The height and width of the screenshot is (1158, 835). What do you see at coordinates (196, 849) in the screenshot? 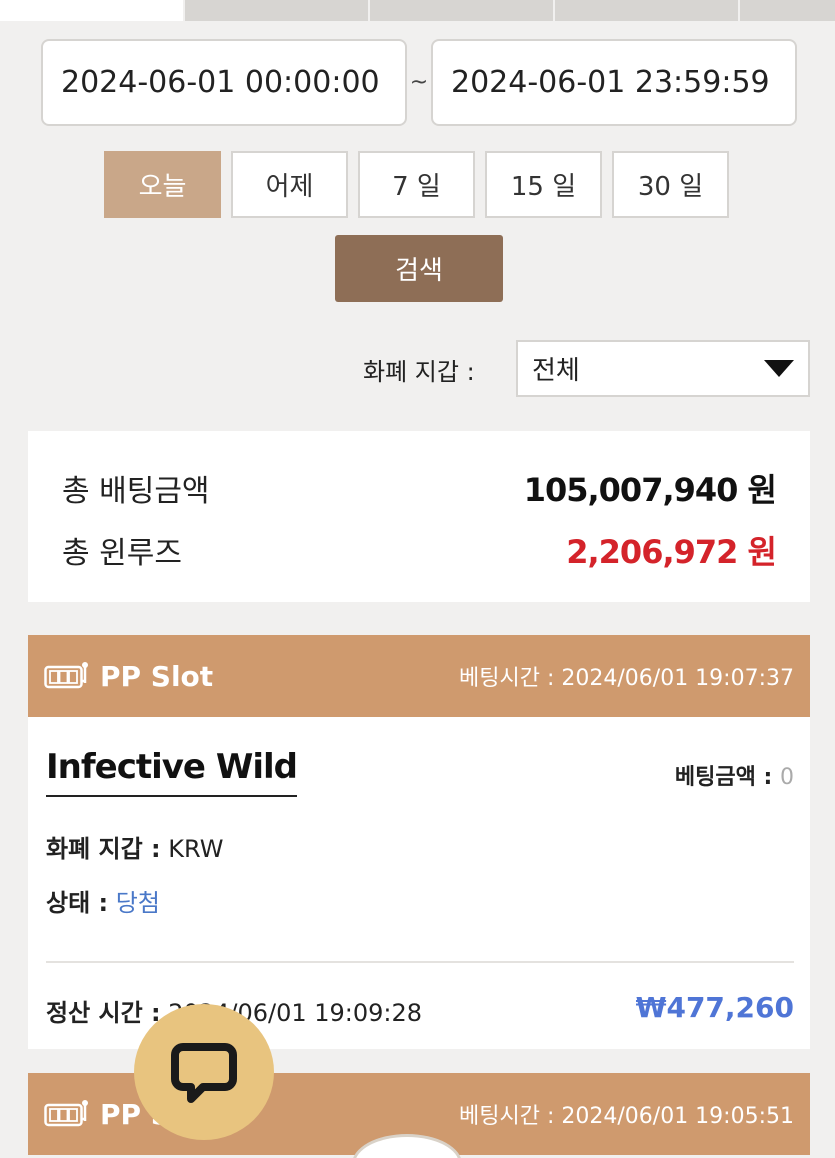
I see `wallet-value: KRW` at bounding box center [196, 849].